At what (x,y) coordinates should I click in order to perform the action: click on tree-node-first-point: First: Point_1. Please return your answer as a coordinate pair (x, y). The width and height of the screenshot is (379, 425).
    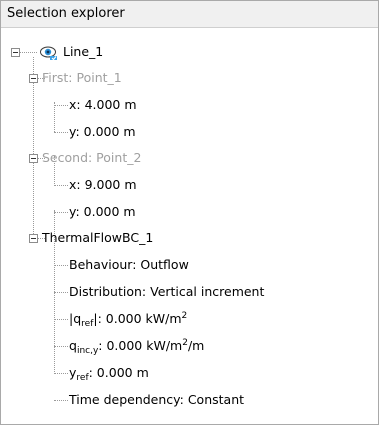
    Looking at the image, I should click on (82, 78).